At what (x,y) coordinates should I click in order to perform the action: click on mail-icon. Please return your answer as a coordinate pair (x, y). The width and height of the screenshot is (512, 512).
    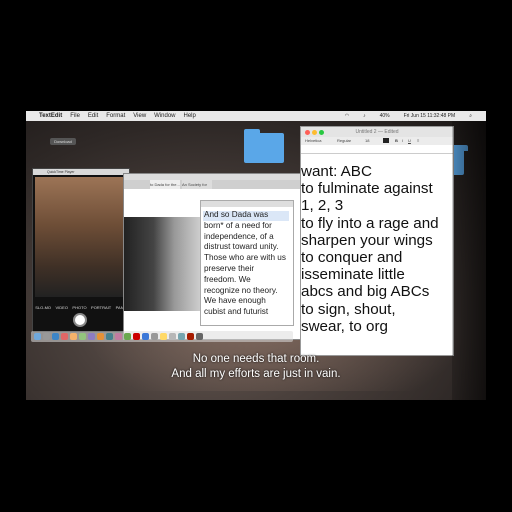
    Looking at the image, I should click on (145, 336).